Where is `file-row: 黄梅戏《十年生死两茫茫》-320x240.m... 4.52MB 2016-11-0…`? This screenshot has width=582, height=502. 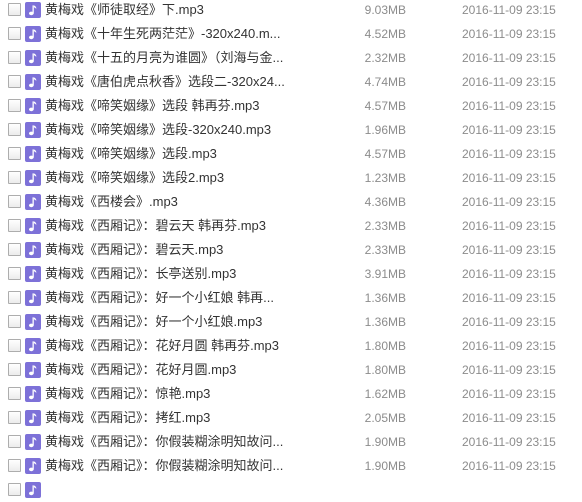
file-row: 黄梅戏《十年生死两茫茫》-320x240.m... 4.52MB 2016-11-0… is located at coordinates (291, 34).